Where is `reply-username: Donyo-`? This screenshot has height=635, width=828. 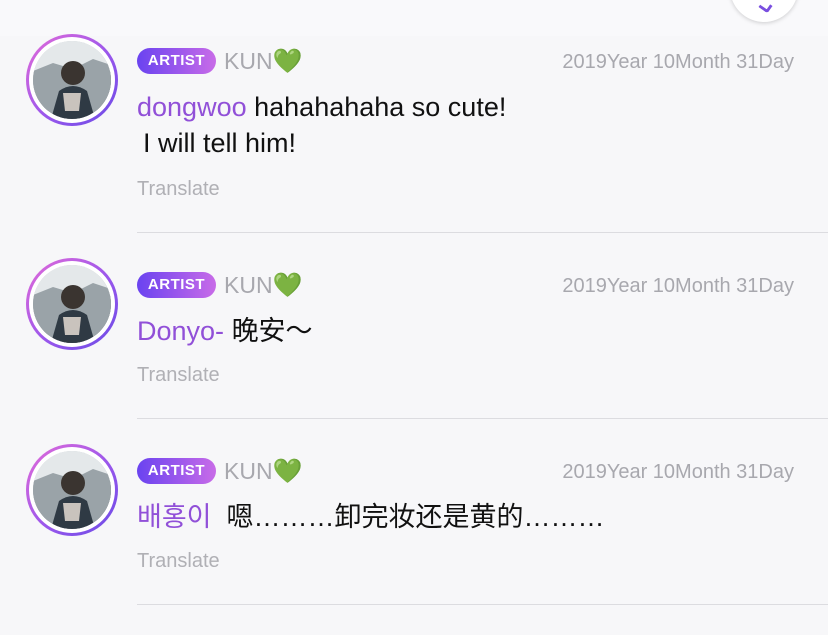
reply-username: Donyo- is located at coordinates (180, 331).